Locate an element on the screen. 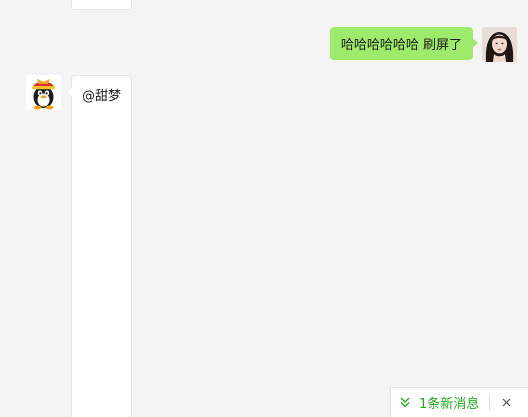  my-avatar is located at coordinates (499, 44).